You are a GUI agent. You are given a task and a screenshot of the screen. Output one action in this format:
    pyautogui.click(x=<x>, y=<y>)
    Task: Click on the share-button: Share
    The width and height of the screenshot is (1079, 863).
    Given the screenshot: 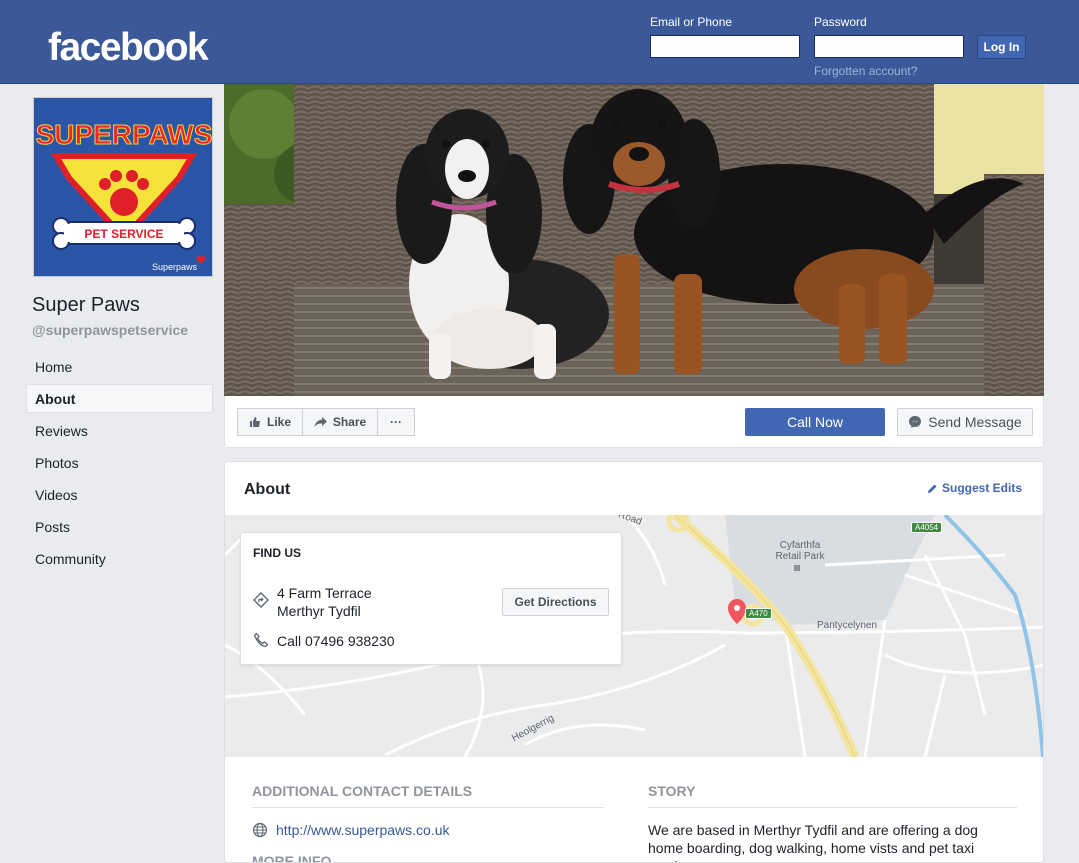 What is the action you would take?
    pyautogui.click(x=340, y=422)
    